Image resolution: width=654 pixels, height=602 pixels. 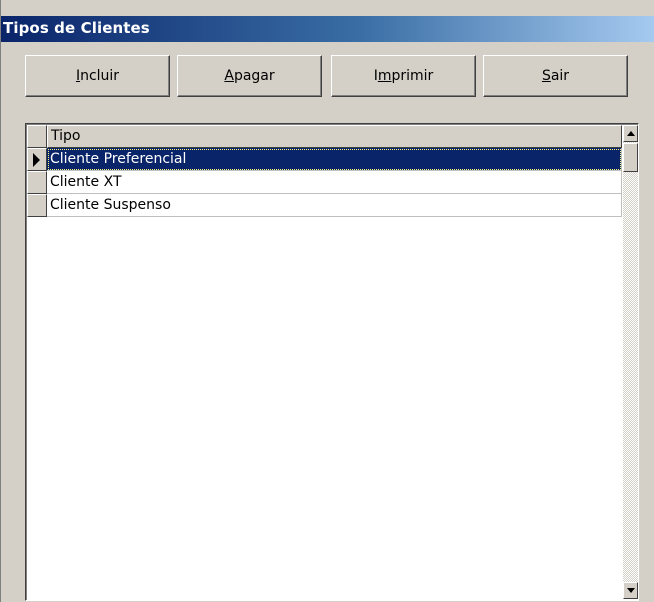 What do you see at coordinates (254, 76) in the screenshot?
I see `apagar-label-post: pagar` at bounding box center [254, 76].